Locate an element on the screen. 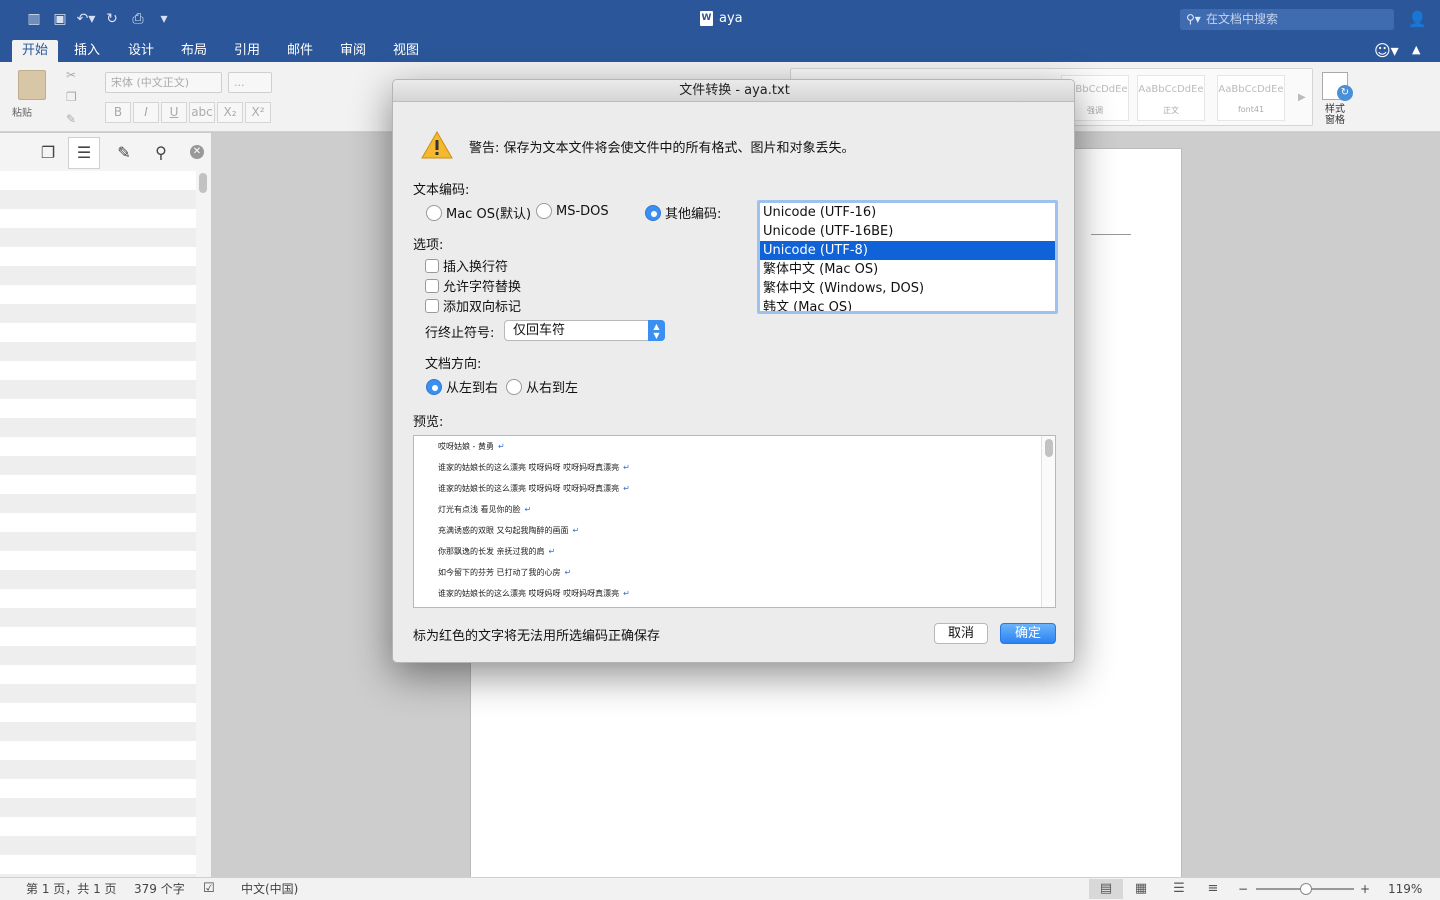 This screenshot has height=900, width=1440. search-icon: ⚲ is located at coordinates (161, 153).